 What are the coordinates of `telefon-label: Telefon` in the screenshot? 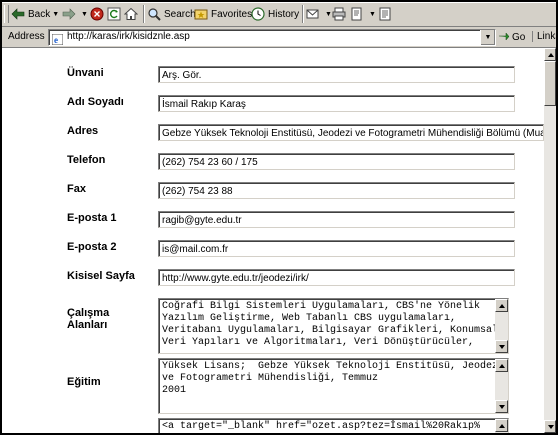 It's located at (86, 160).